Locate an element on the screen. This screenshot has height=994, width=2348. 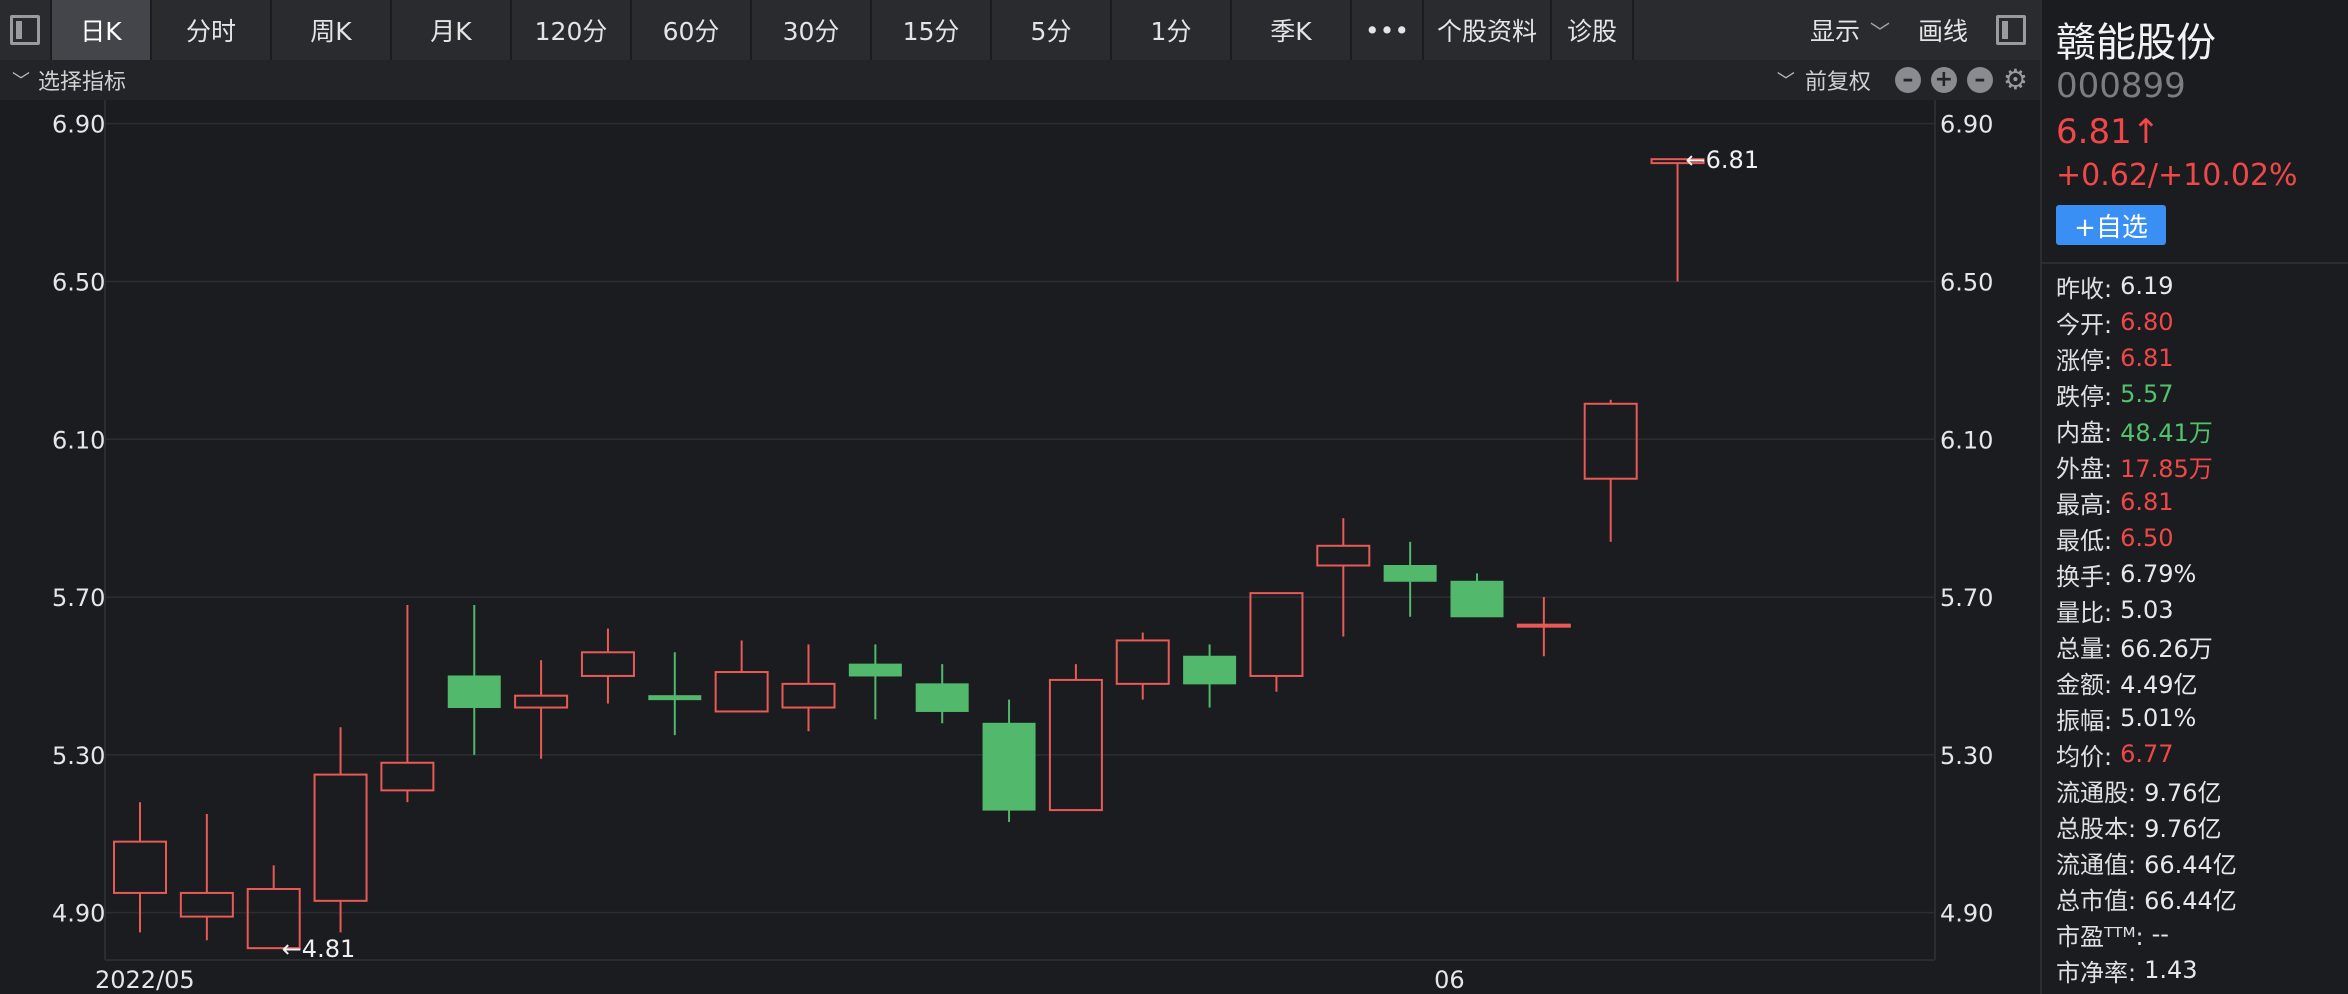
stat-row: 跌停: 5.57 is located at coordinates (2201, 394).